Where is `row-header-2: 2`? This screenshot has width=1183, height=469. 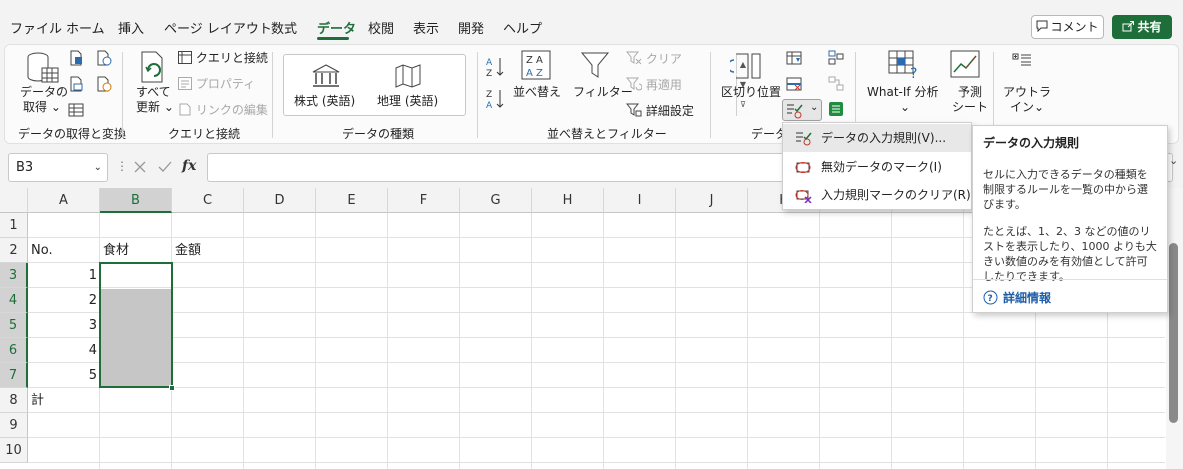
row-header-2: 2 is located at coordinates (14, 250).